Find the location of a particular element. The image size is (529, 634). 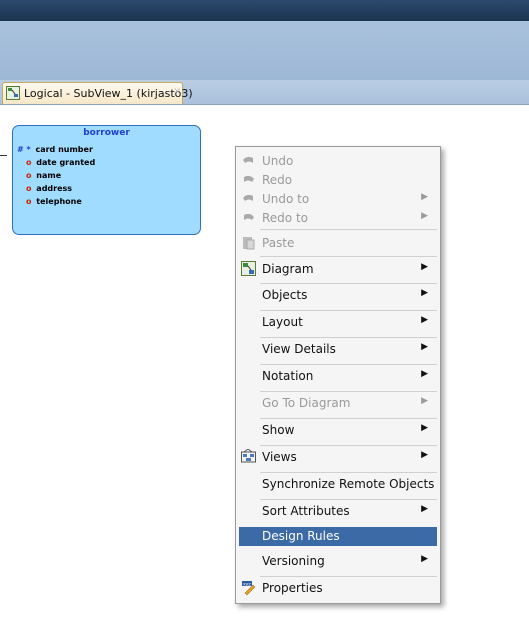

views-icon is located at coordinates (248, 456).